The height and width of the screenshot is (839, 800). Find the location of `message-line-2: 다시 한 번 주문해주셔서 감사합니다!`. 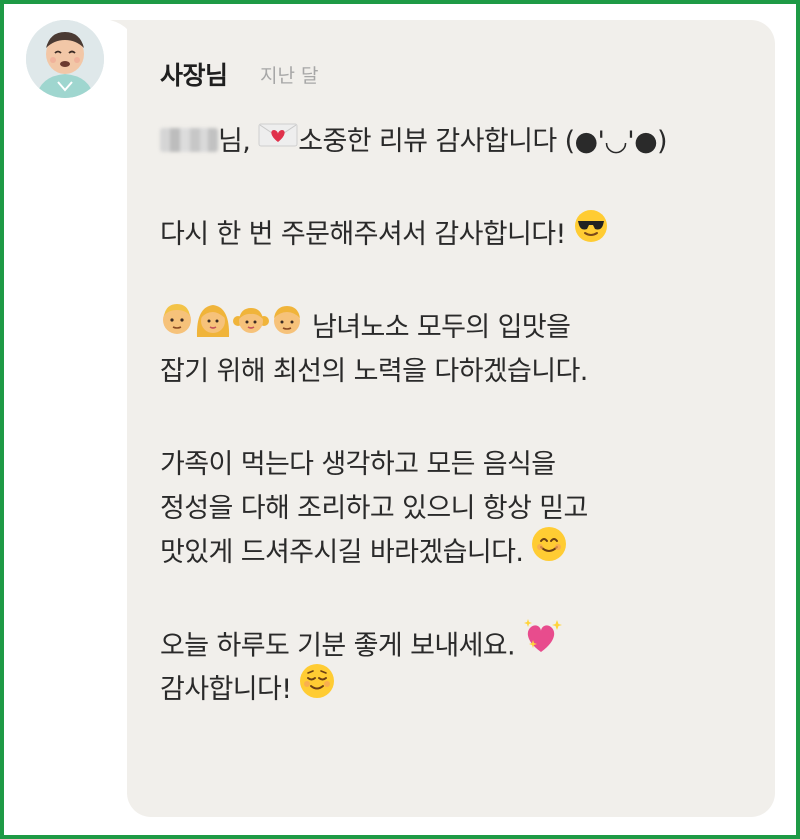

message-line-2: 다시 한 번 주문해주셔서 감사합니다! is located at coordinates (460, 233).